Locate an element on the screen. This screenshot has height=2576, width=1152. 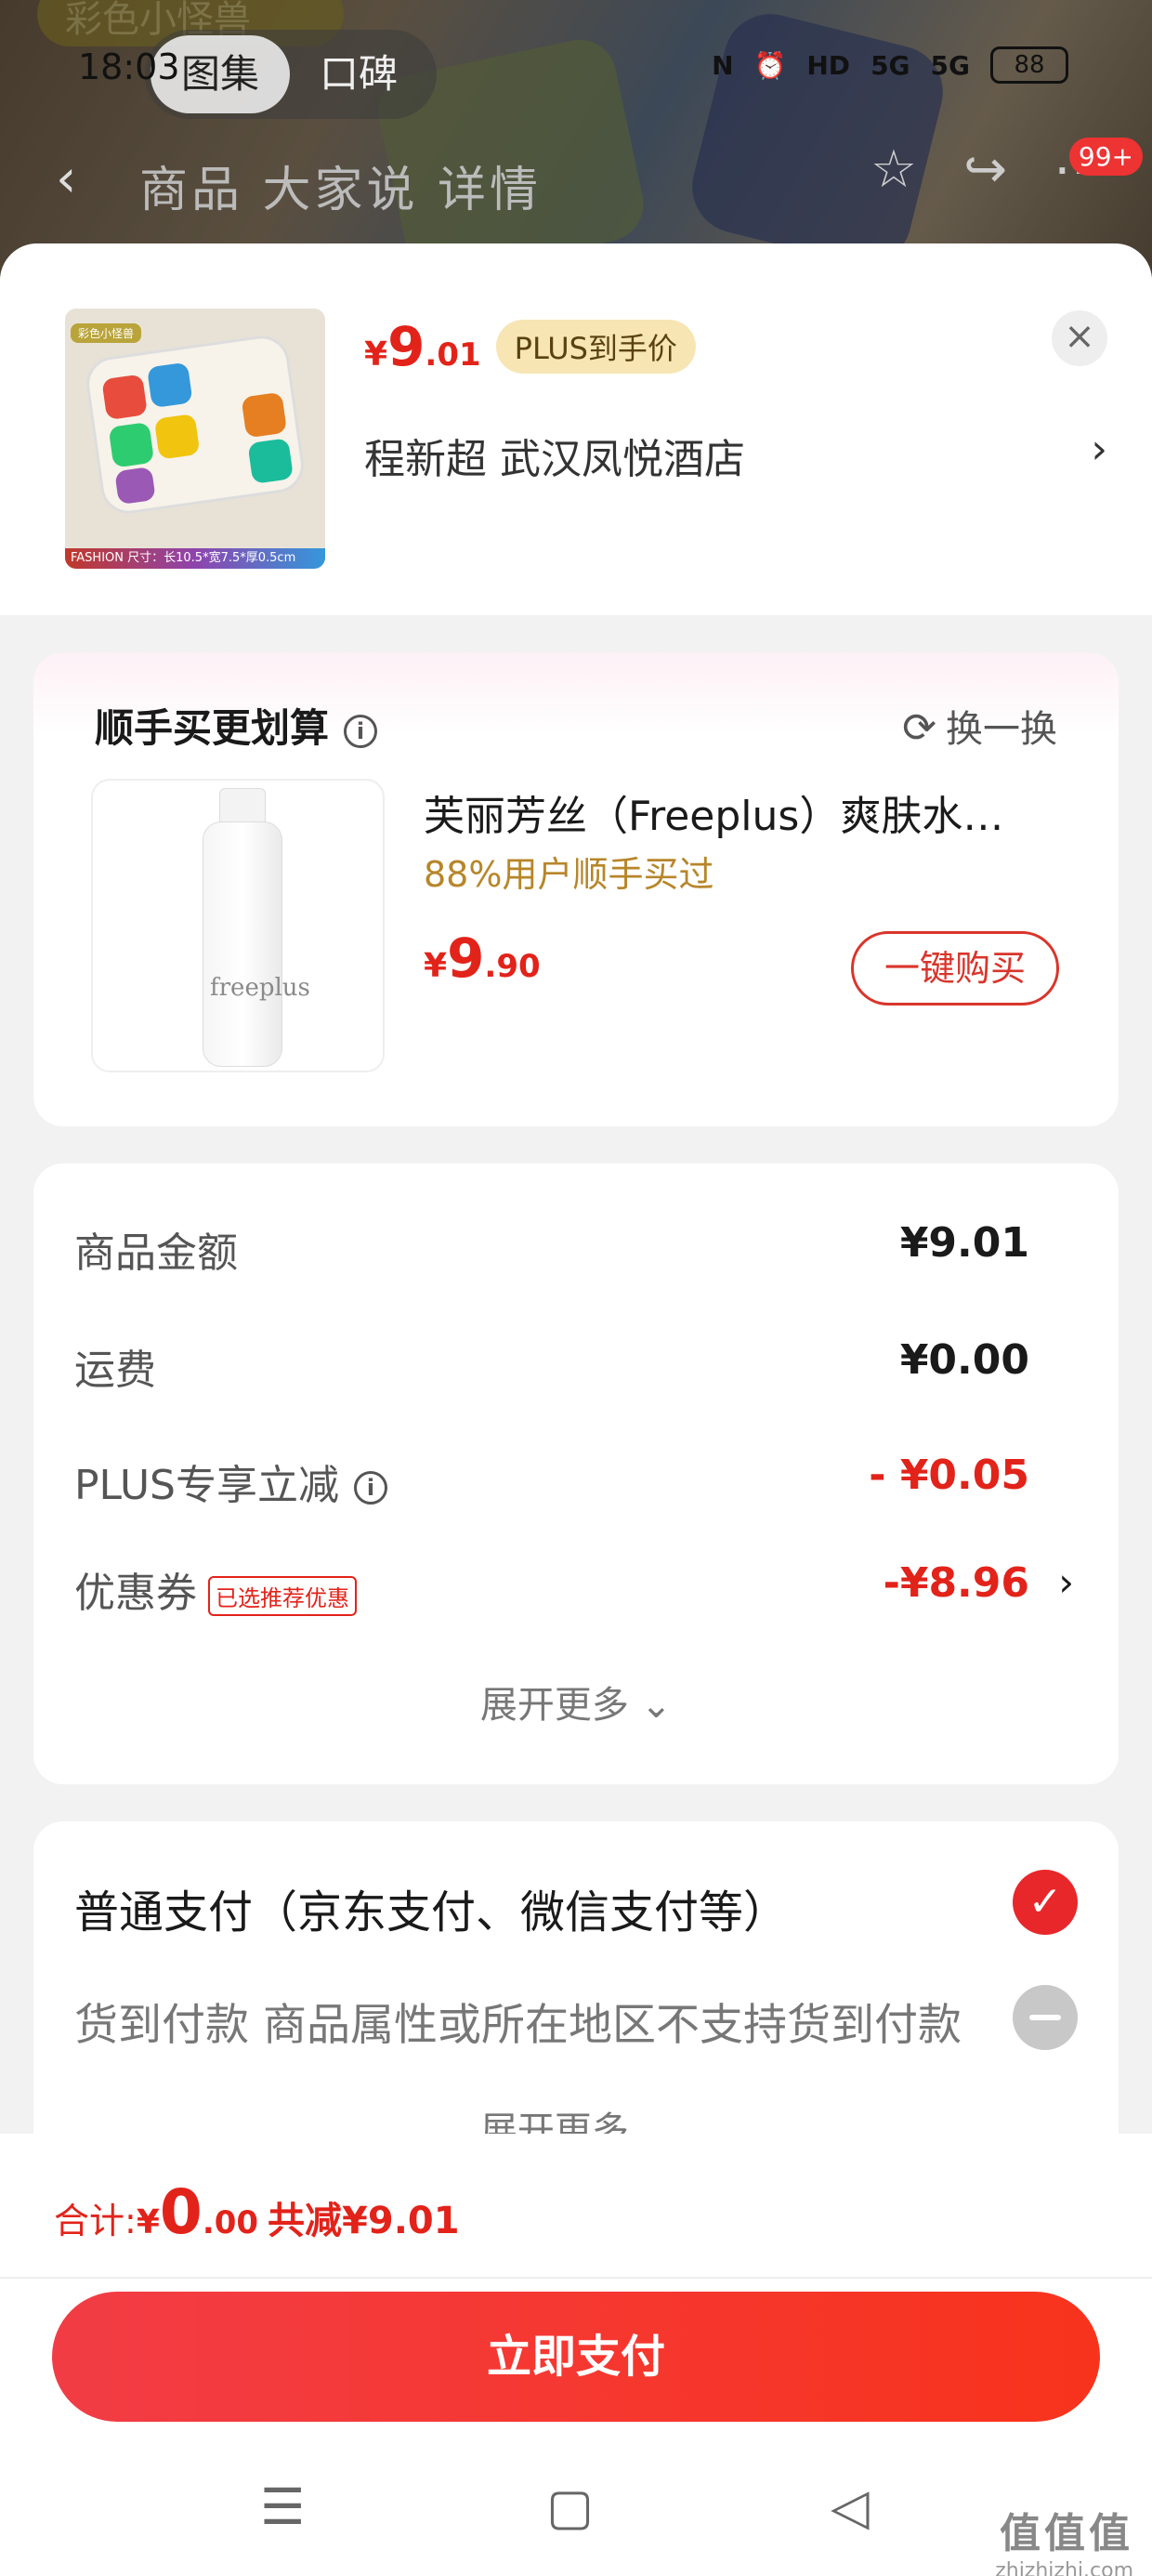
row-label: 商品金额 is located at coordinates (156, 1253).